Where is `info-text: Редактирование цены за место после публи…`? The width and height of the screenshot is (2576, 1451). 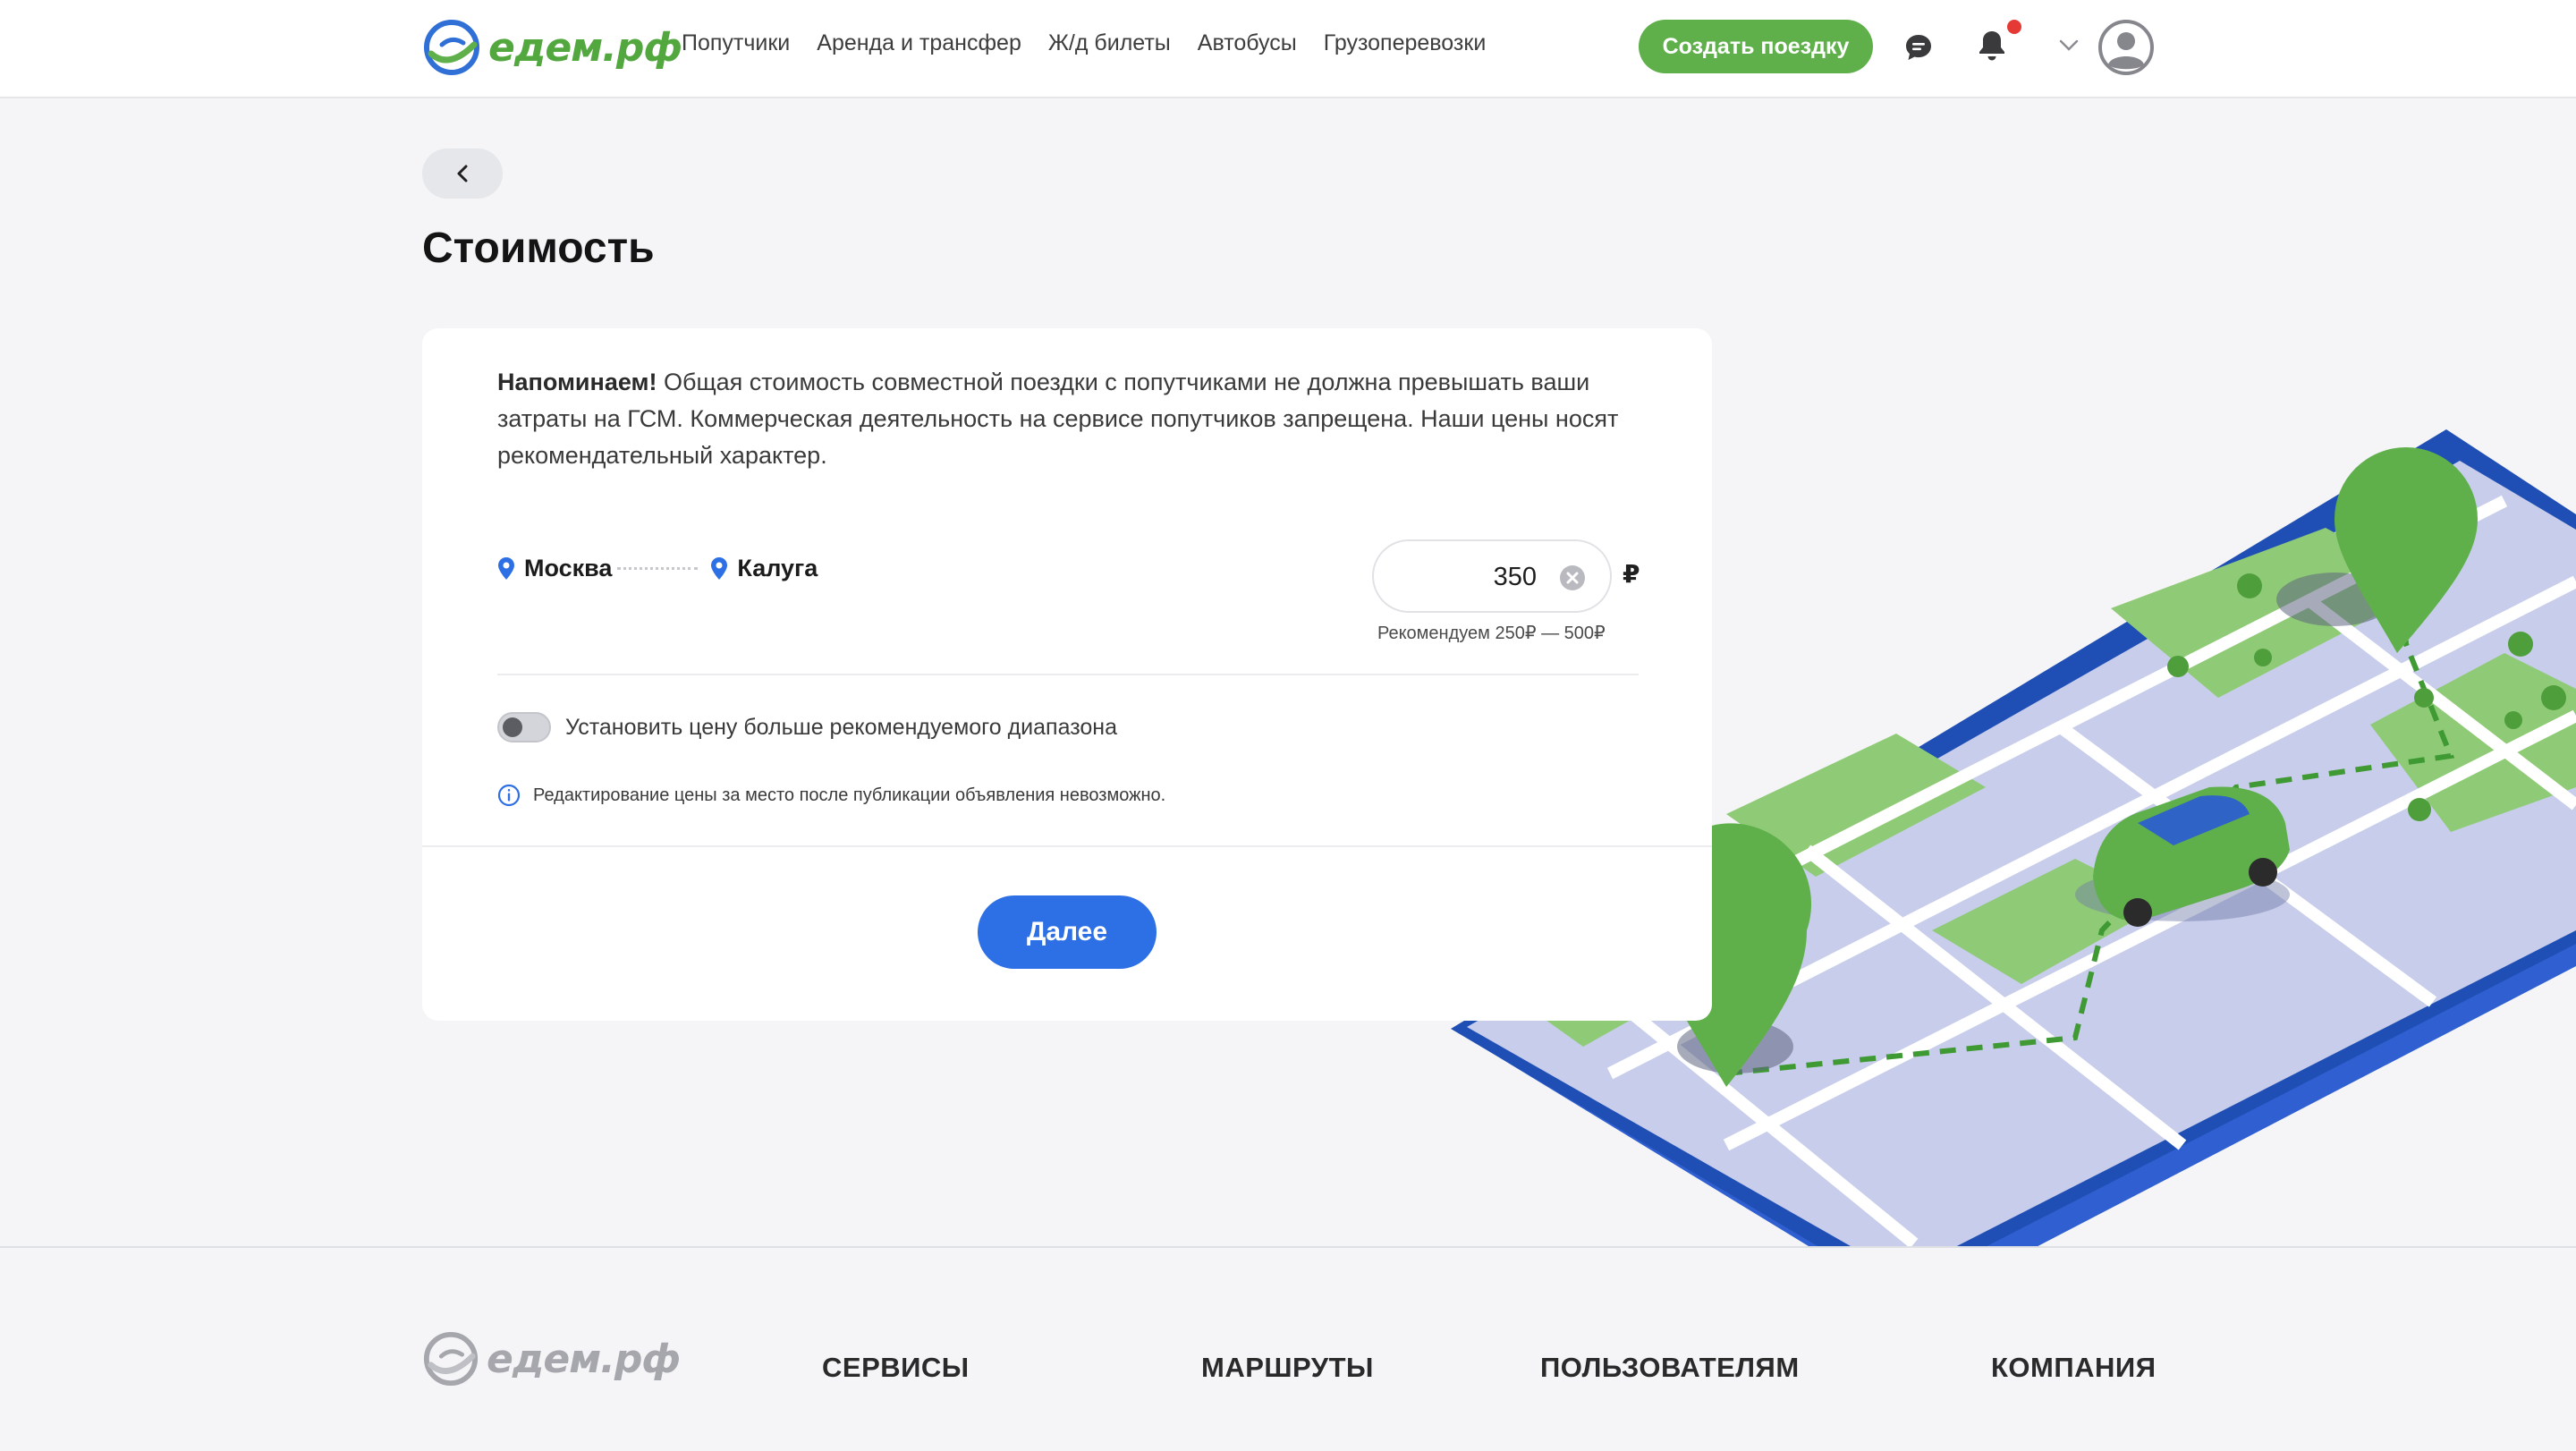
info-text: Редактирование цены за место после публи… is located at coordinates (849, 795).